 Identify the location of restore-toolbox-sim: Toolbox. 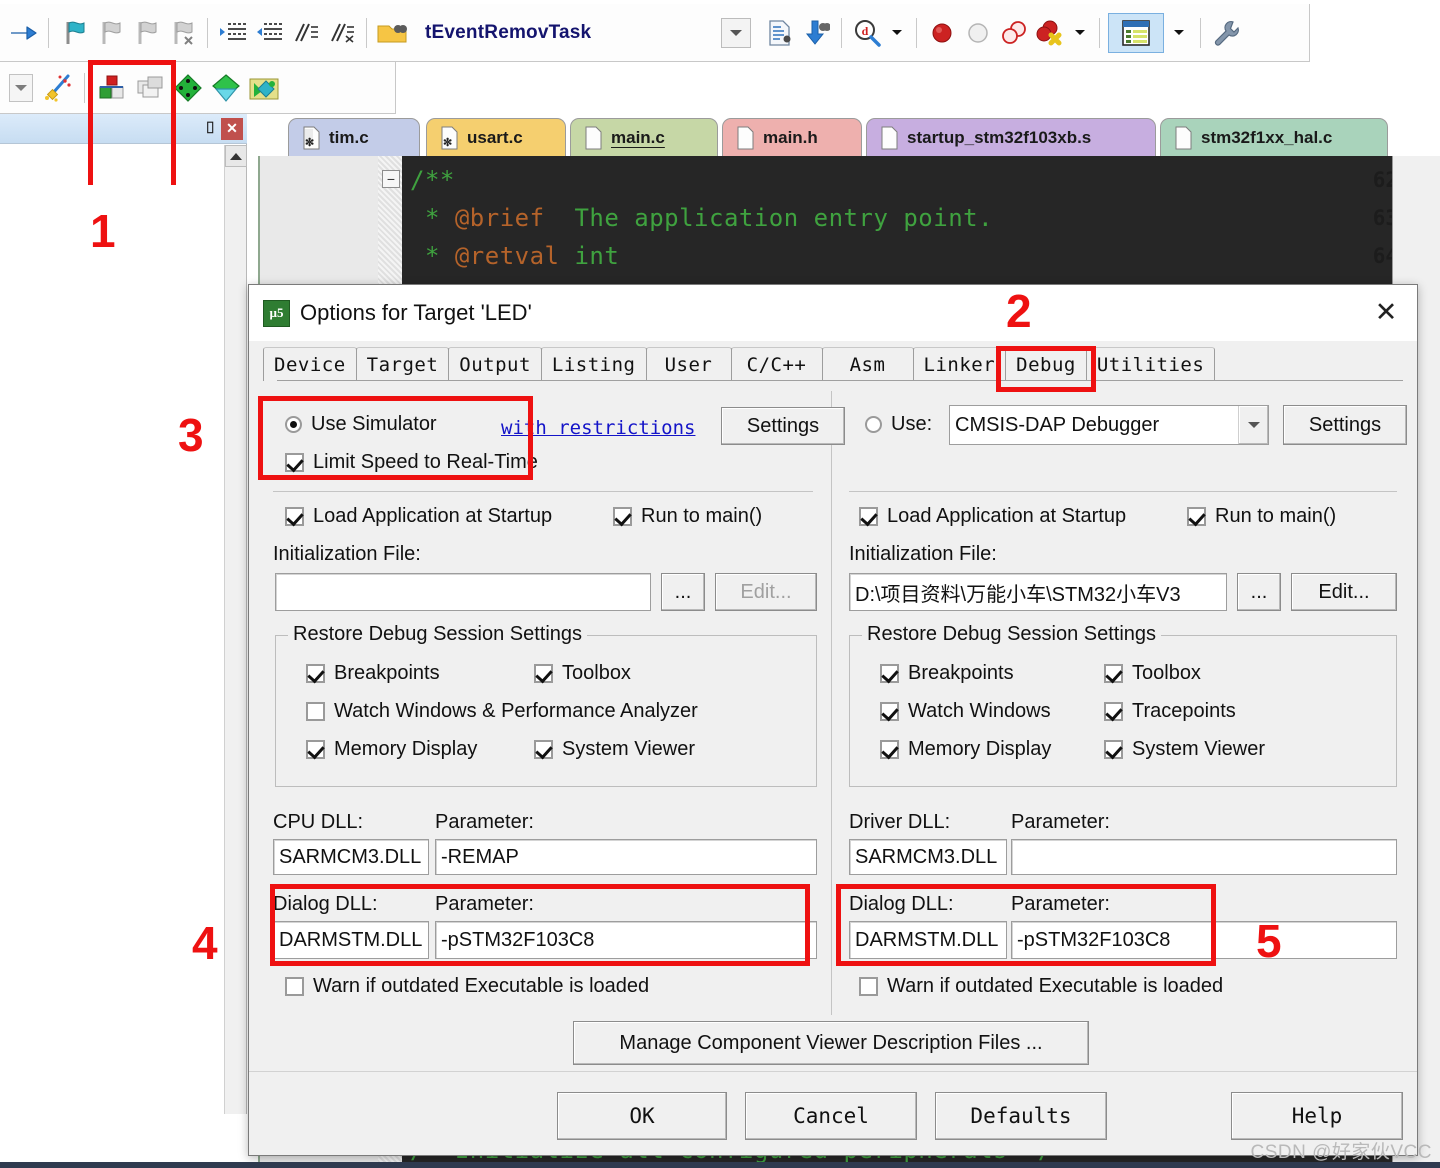
(582, 673).